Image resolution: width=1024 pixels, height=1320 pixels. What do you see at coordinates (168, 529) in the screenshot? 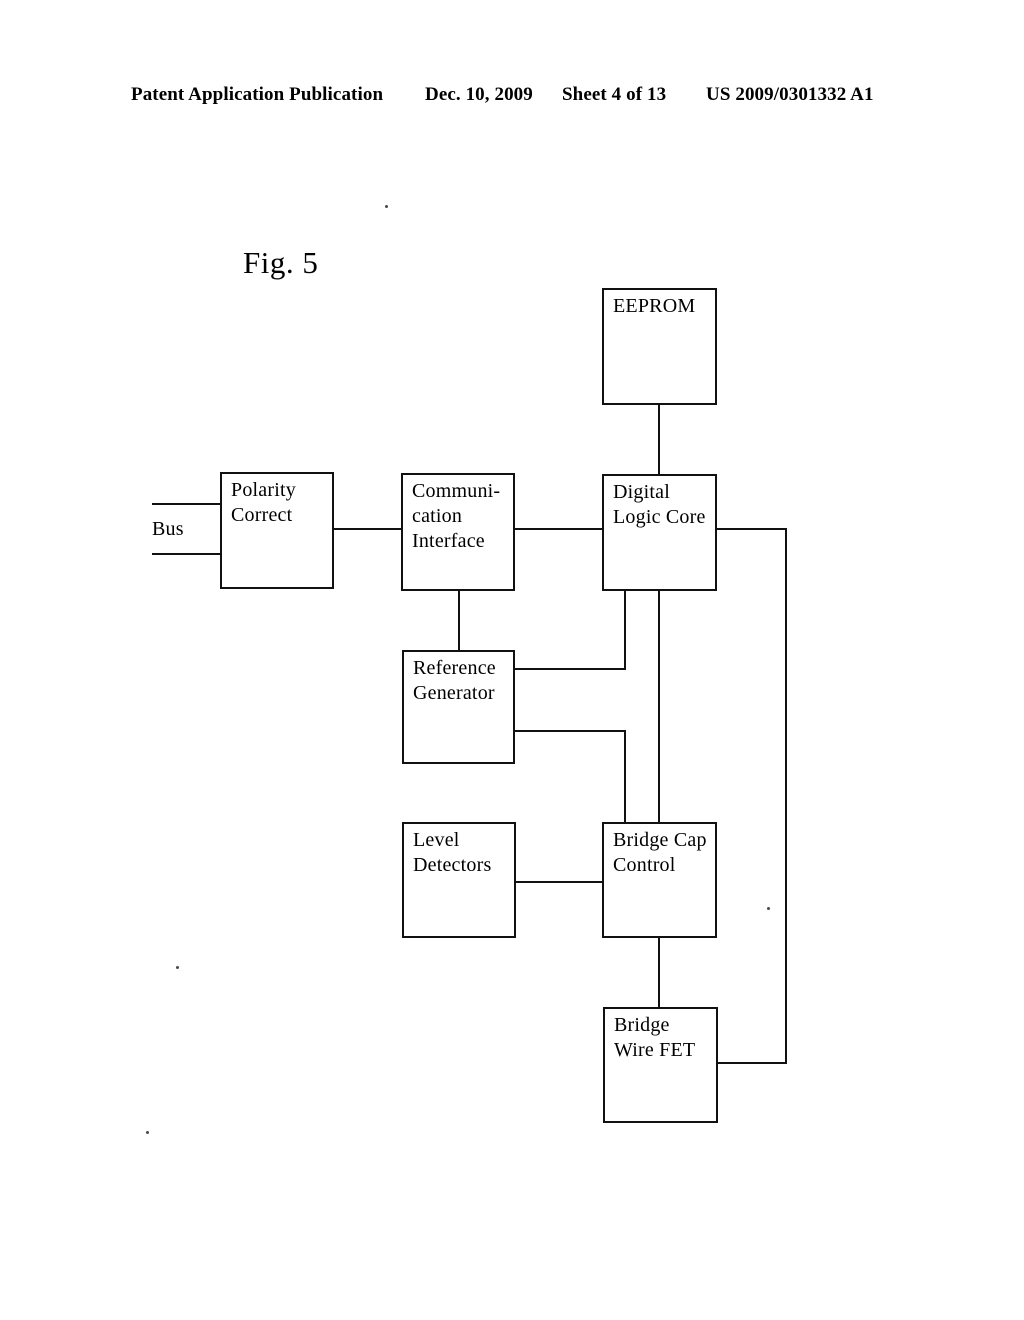
I see `bus-port-label: Bus` at bounding box center [168, 529].